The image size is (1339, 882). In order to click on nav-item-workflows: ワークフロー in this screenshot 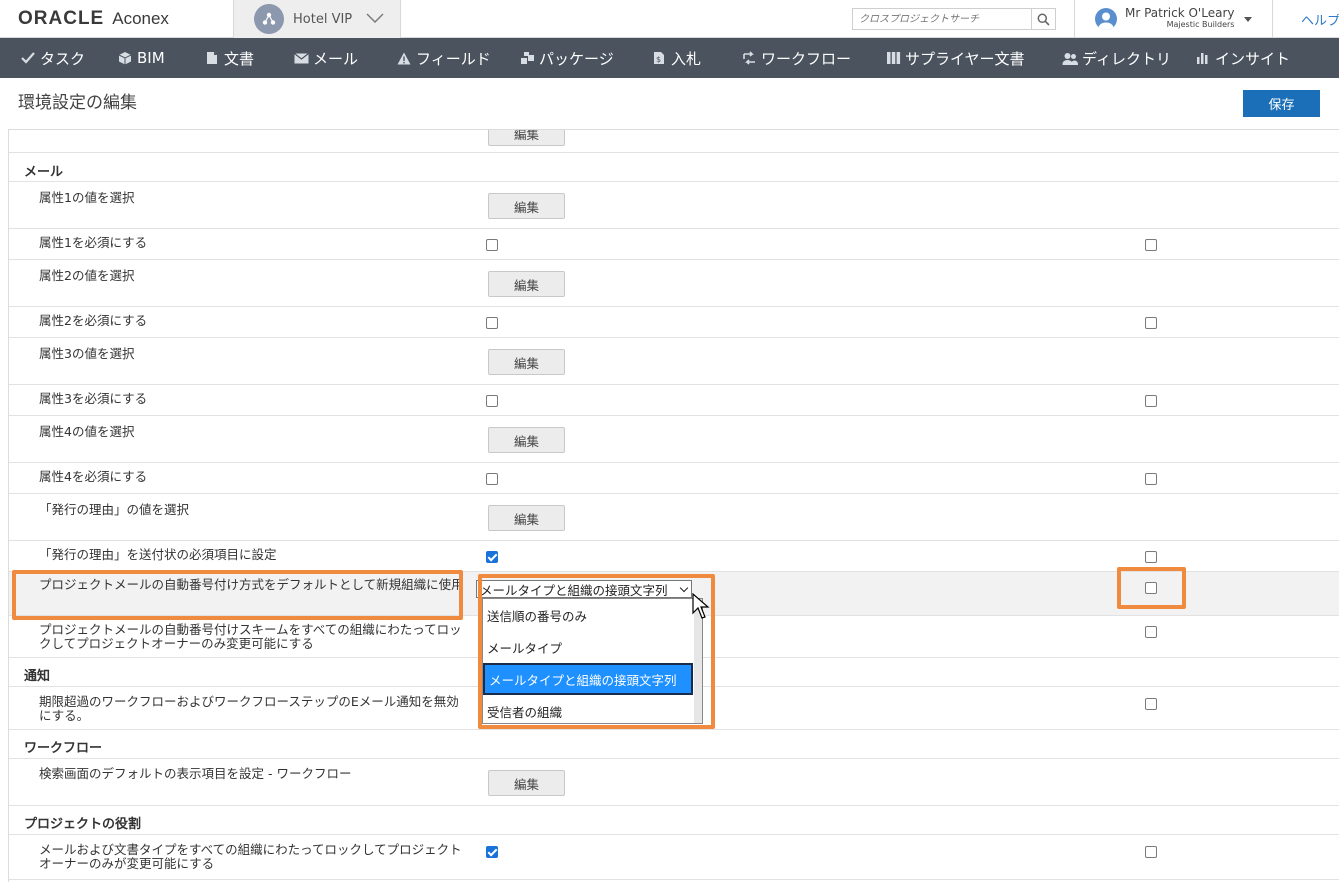, I will do `click(796, 58)`.